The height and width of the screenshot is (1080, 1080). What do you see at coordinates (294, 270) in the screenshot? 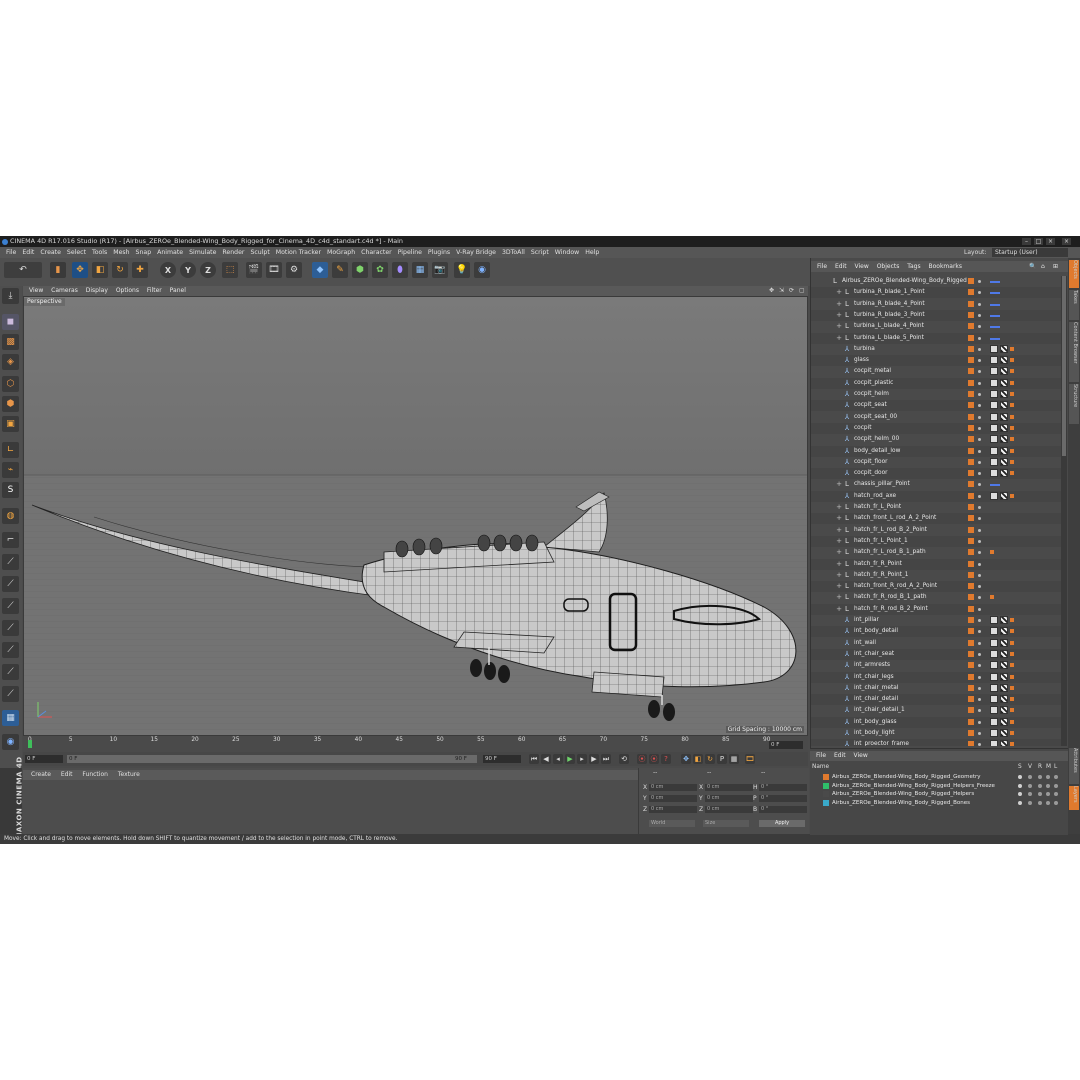
I see `render-settings-button: ⚙` at bounding box center [294, 270].